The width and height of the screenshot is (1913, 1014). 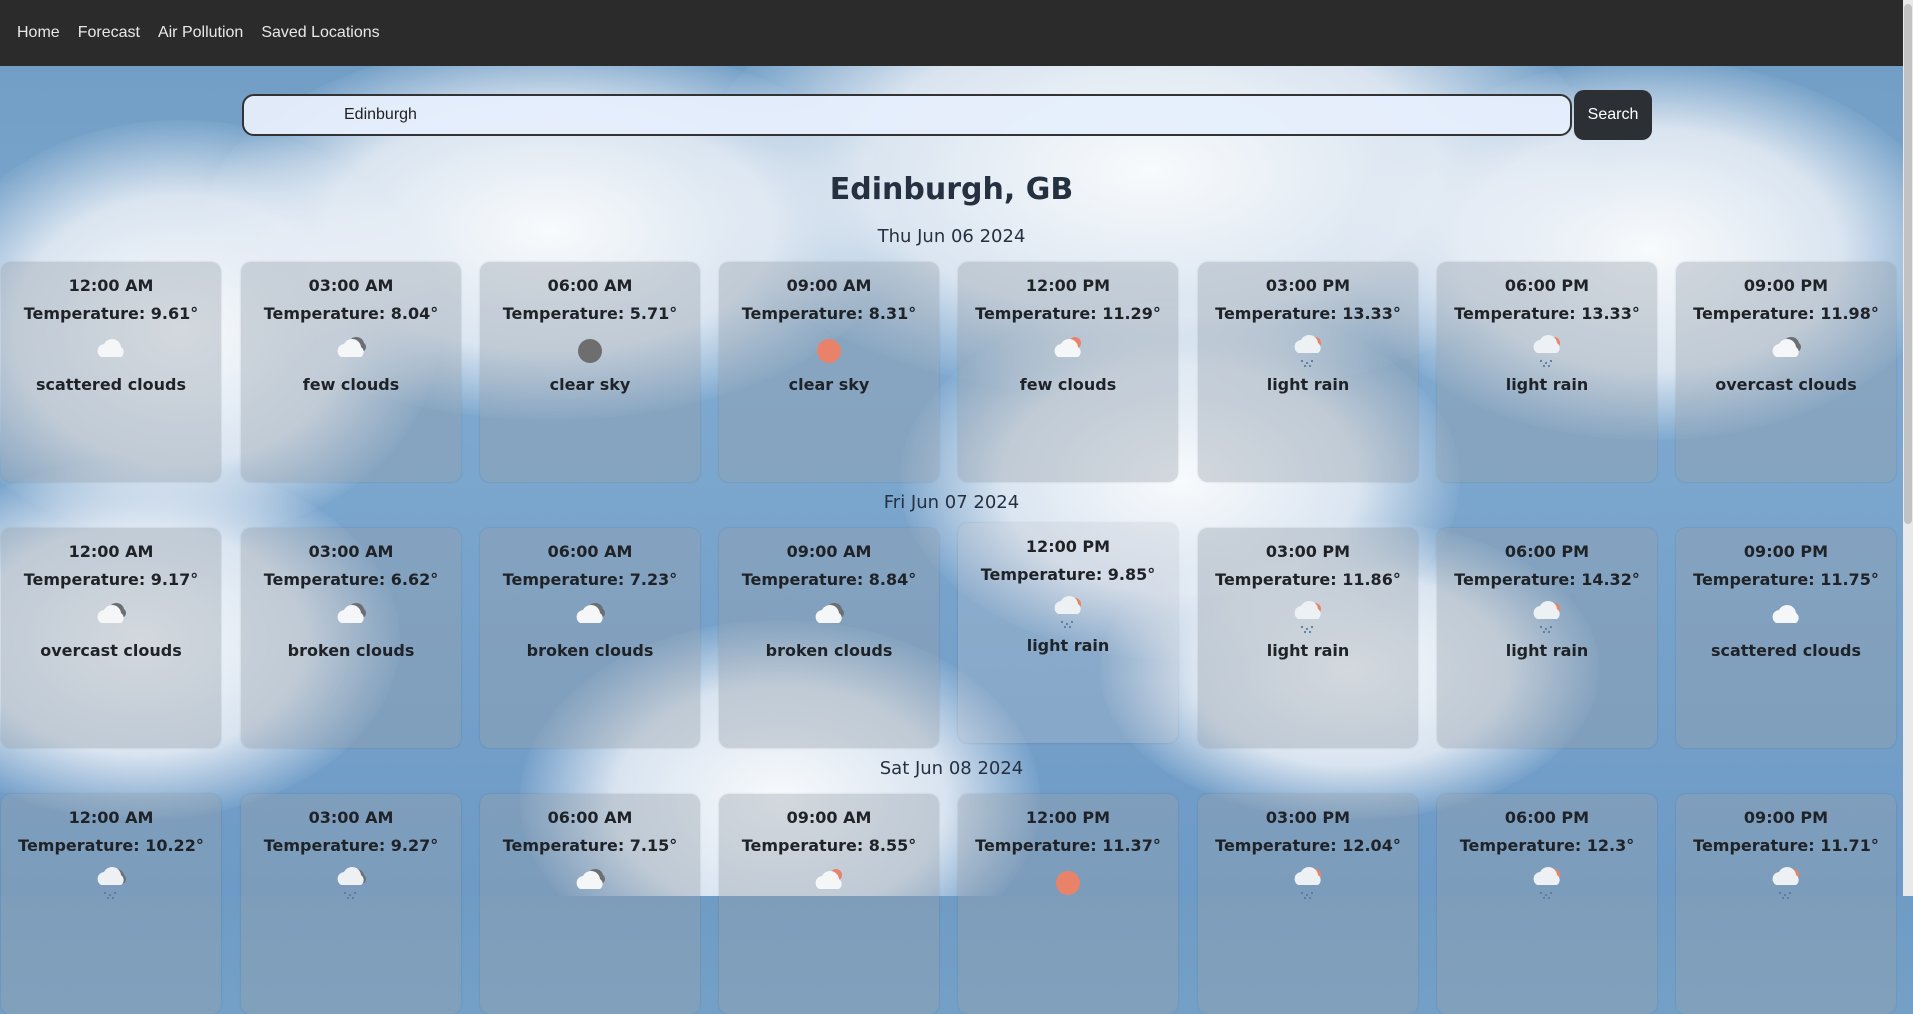 I want to click on forecast-temperature: Temperature: 5.71°, so click(x=590, y=313).